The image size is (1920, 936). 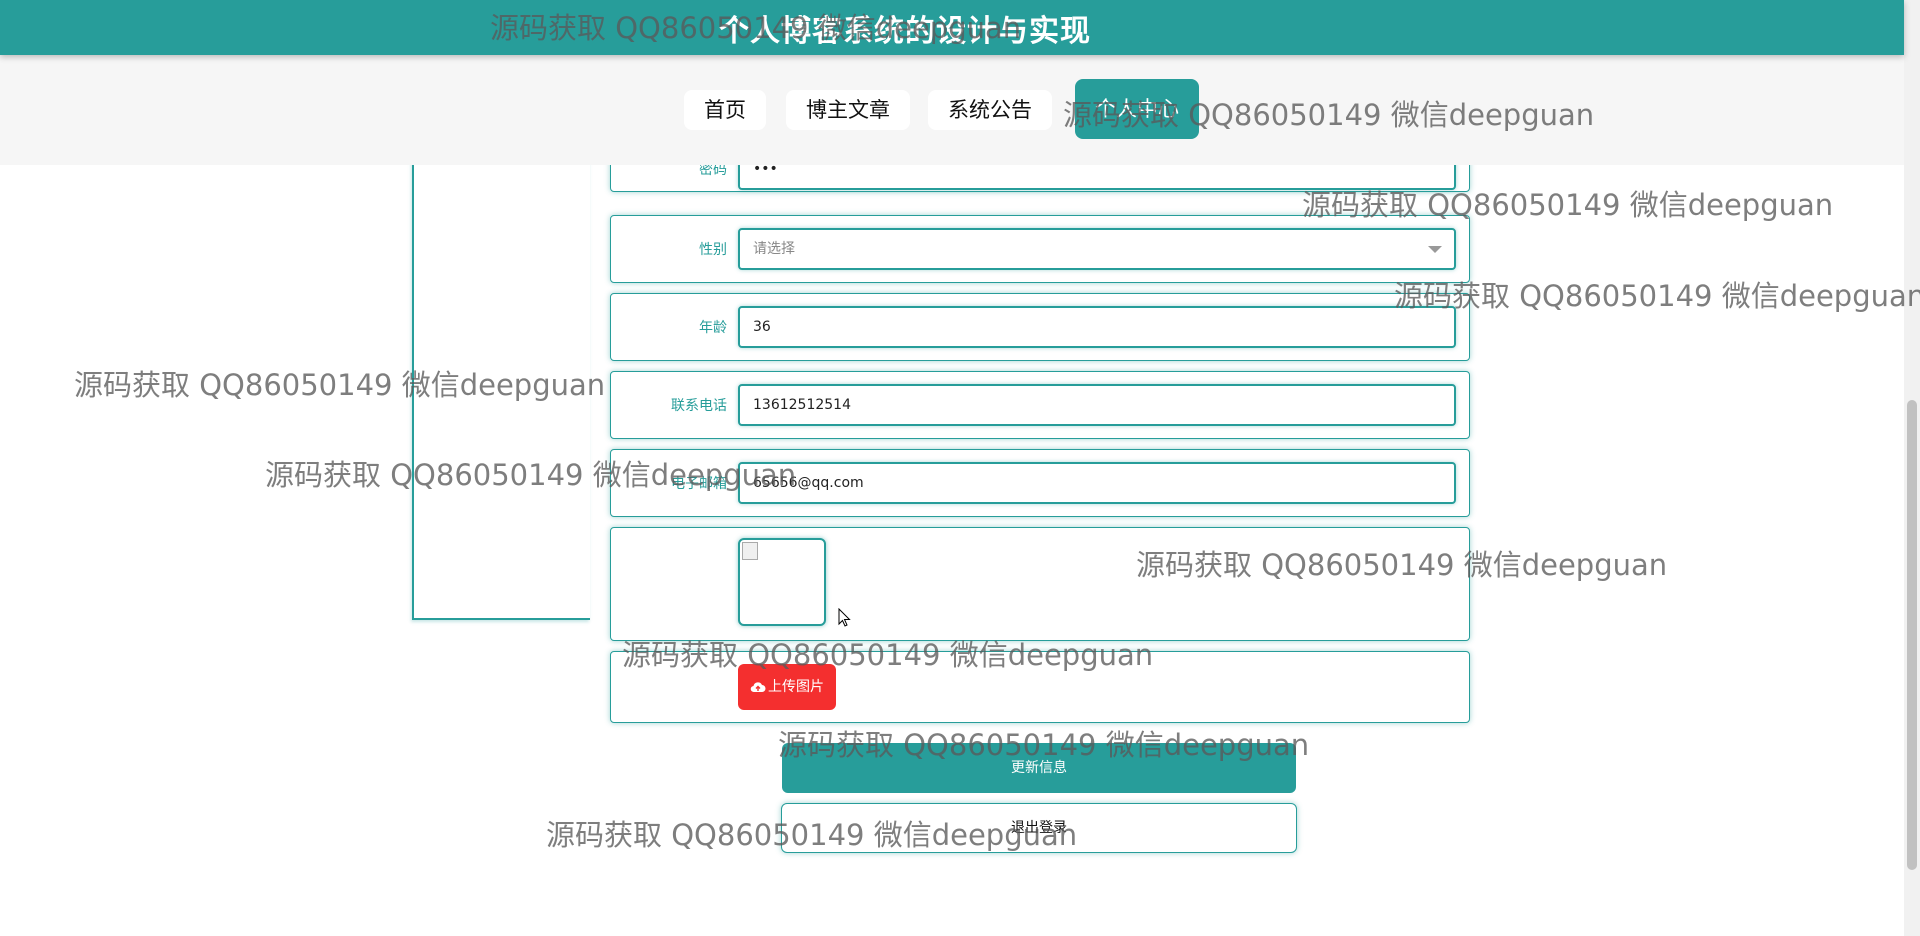 I want to click on site-title: 个人博客系统的设计与实现, so click(x=905, y=31).